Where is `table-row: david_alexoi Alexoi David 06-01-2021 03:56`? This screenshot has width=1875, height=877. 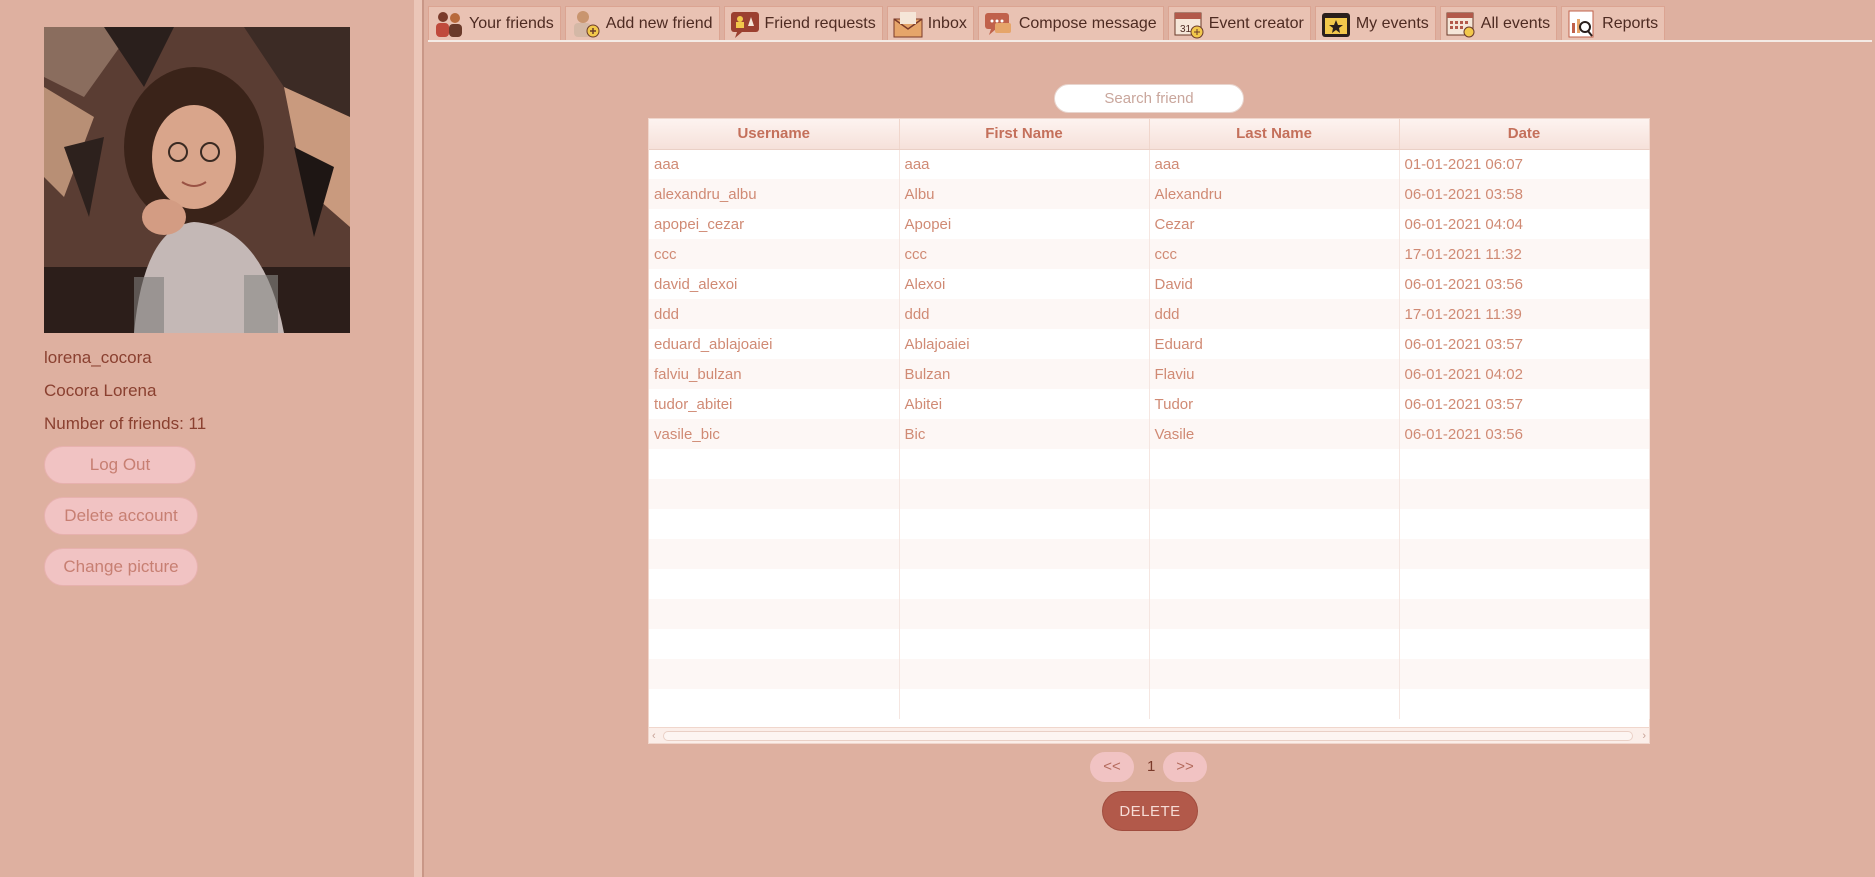 table-row: david_alexoi Alexoi David 06-01-2021 03:56 is located at coordinates (1149, 284).